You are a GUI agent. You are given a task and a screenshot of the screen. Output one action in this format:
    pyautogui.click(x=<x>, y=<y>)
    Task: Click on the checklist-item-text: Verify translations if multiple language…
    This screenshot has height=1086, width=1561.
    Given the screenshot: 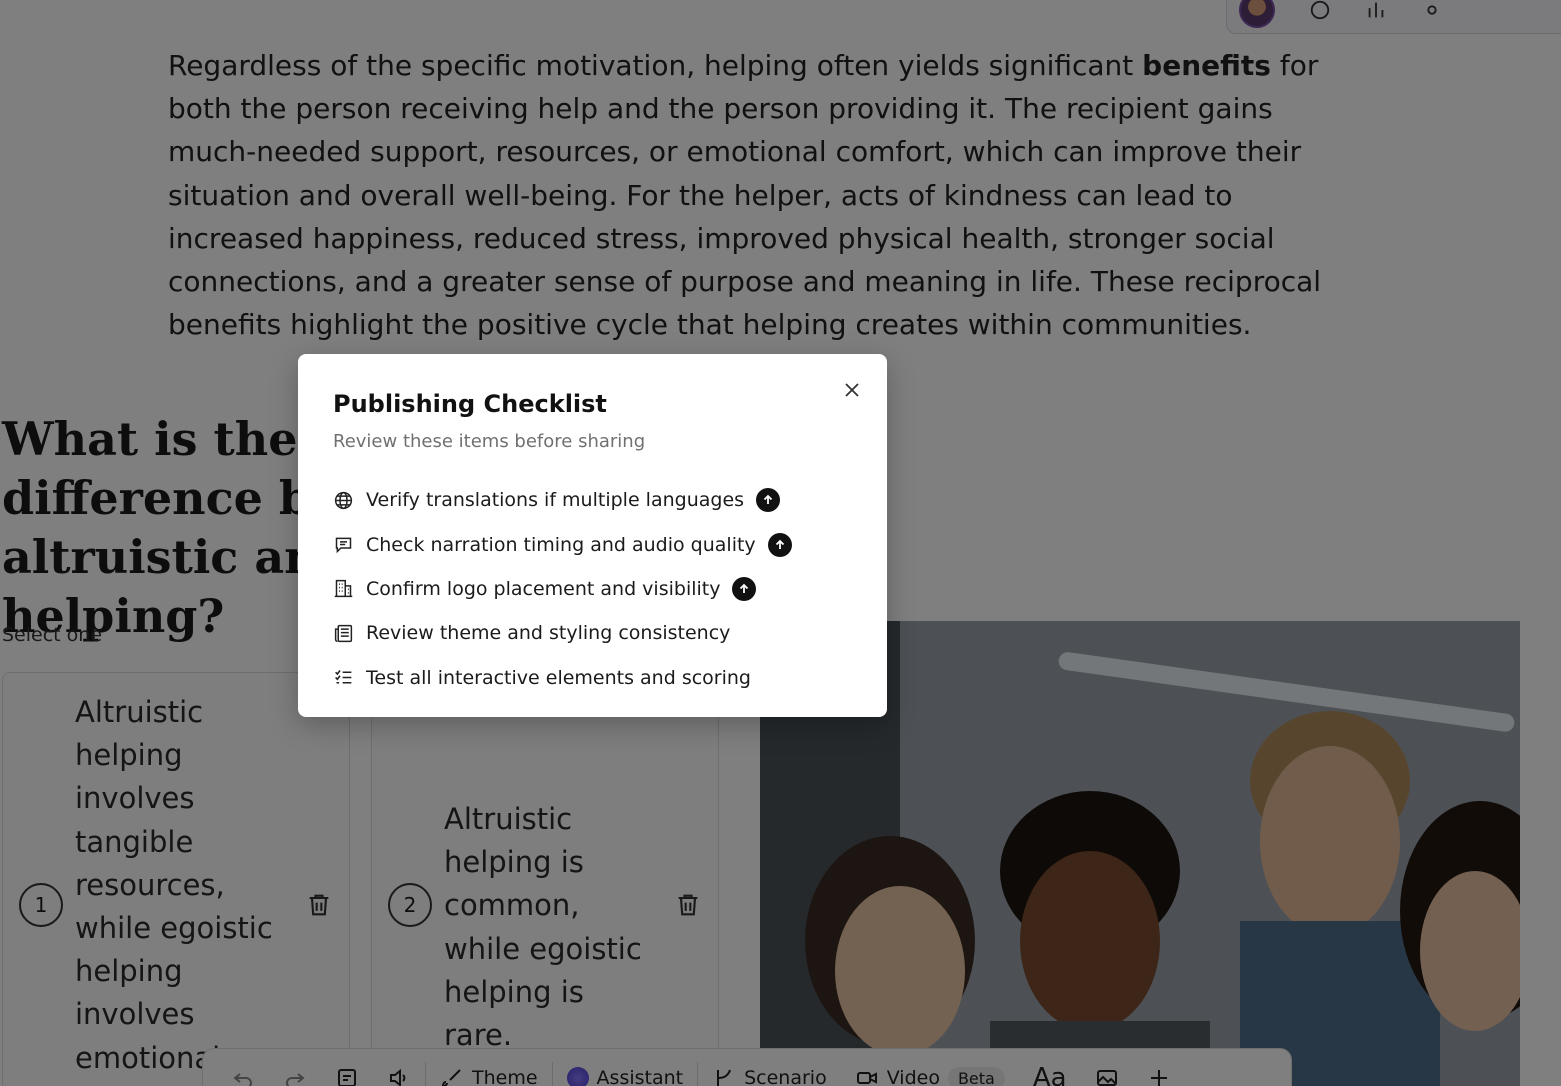 What is the action you would take?
    pyautogui.click(x=555, y=500)
    